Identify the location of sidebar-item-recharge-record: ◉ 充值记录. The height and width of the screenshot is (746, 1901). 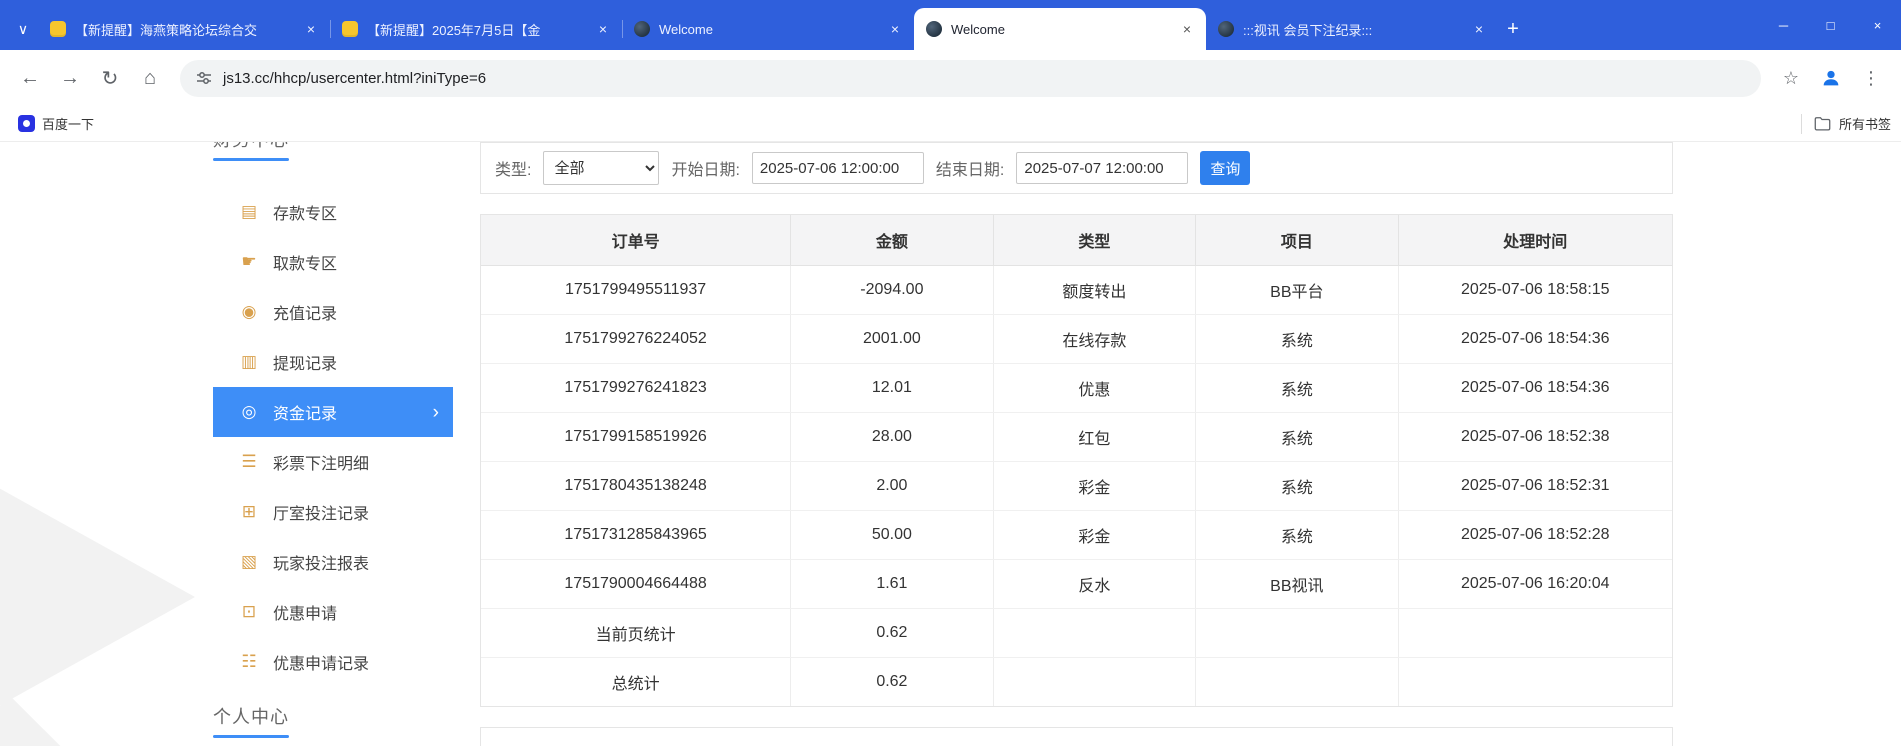
(333, 312).